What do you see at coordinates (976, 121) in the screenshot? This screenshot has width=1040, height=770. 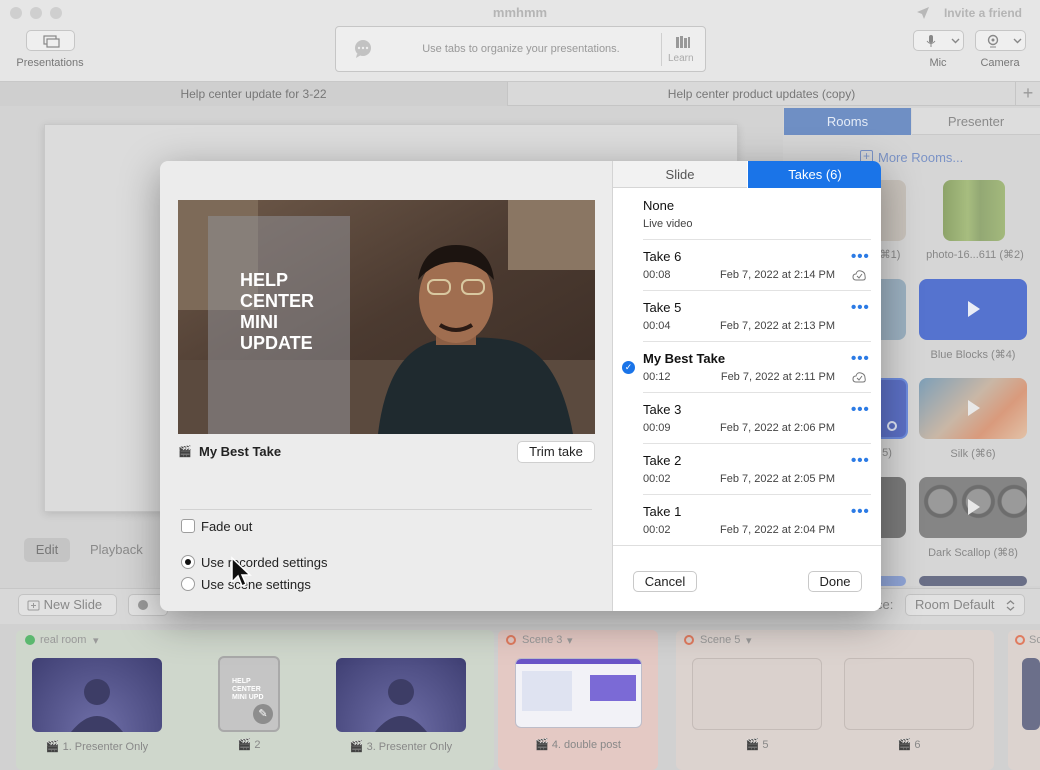 I see `tab-presenter: Presenter` at bounding box center [976, 121].